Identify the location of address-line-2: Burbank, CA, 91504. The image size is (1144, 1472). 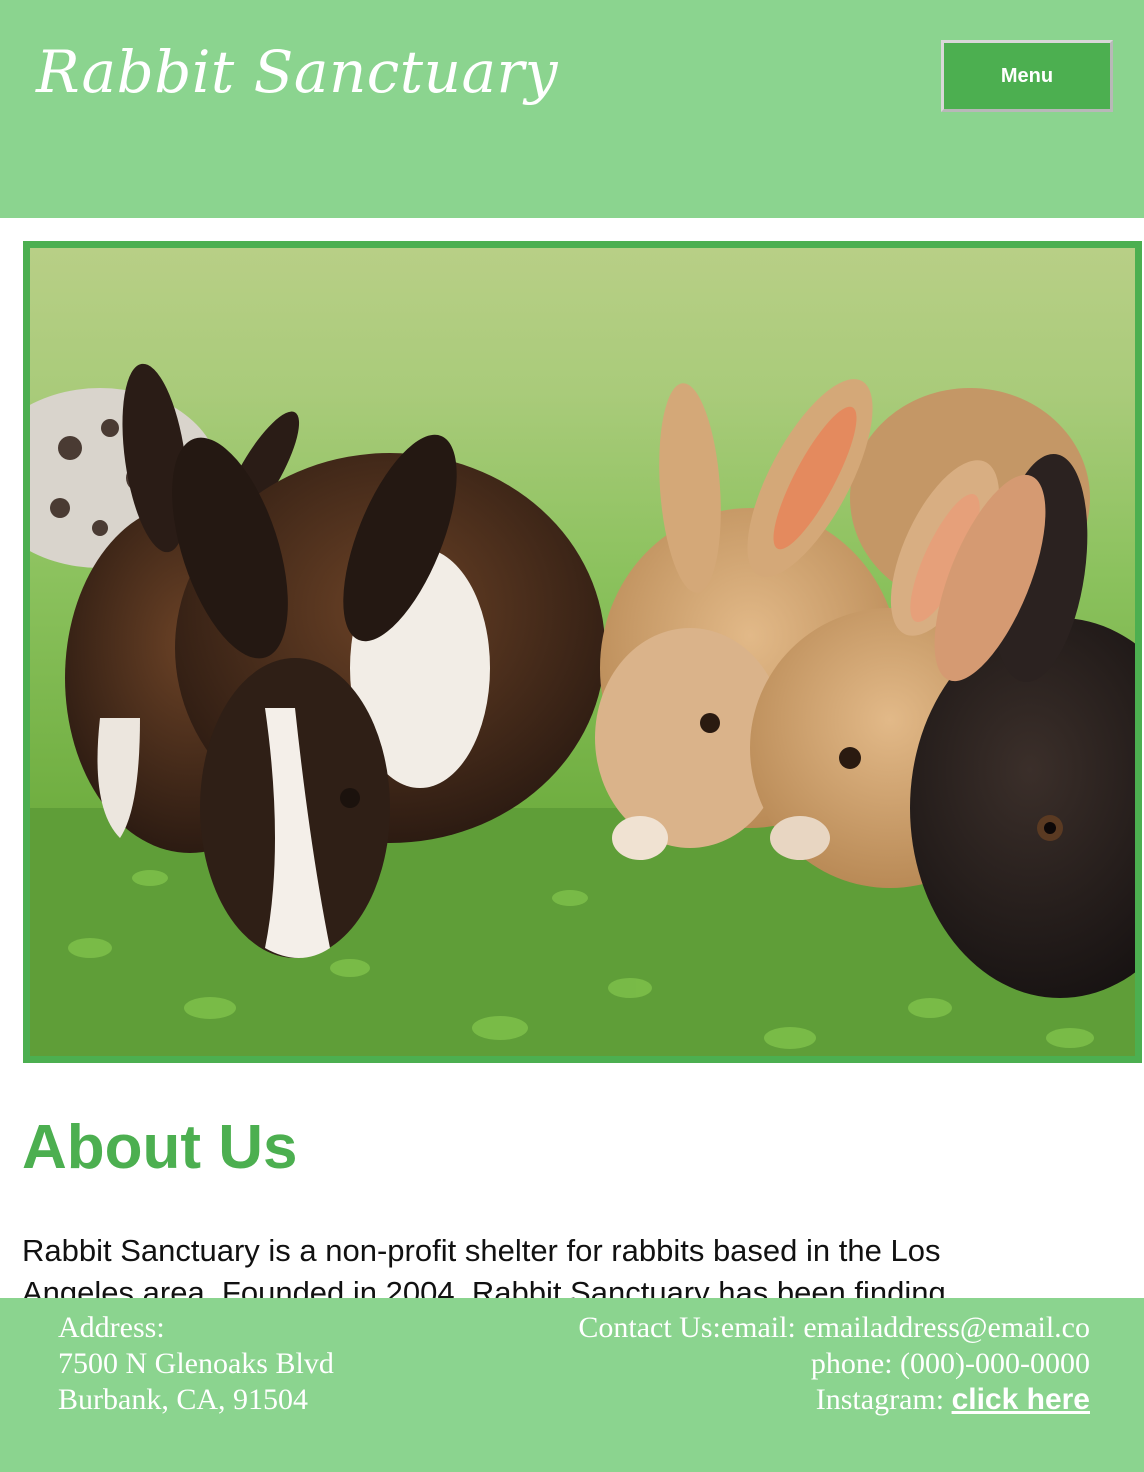
(183, 1399).